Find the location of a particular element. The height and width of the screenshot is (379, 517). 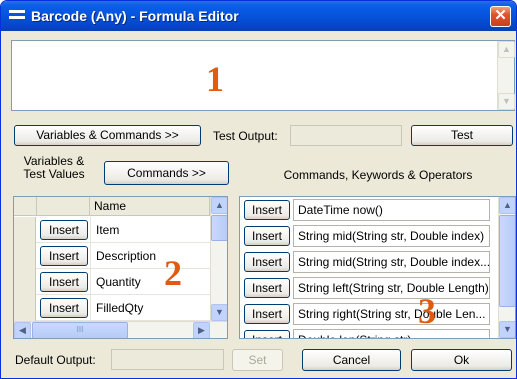

variables-scroll-right-icon: ▶ is located at coordinates (201, 330).